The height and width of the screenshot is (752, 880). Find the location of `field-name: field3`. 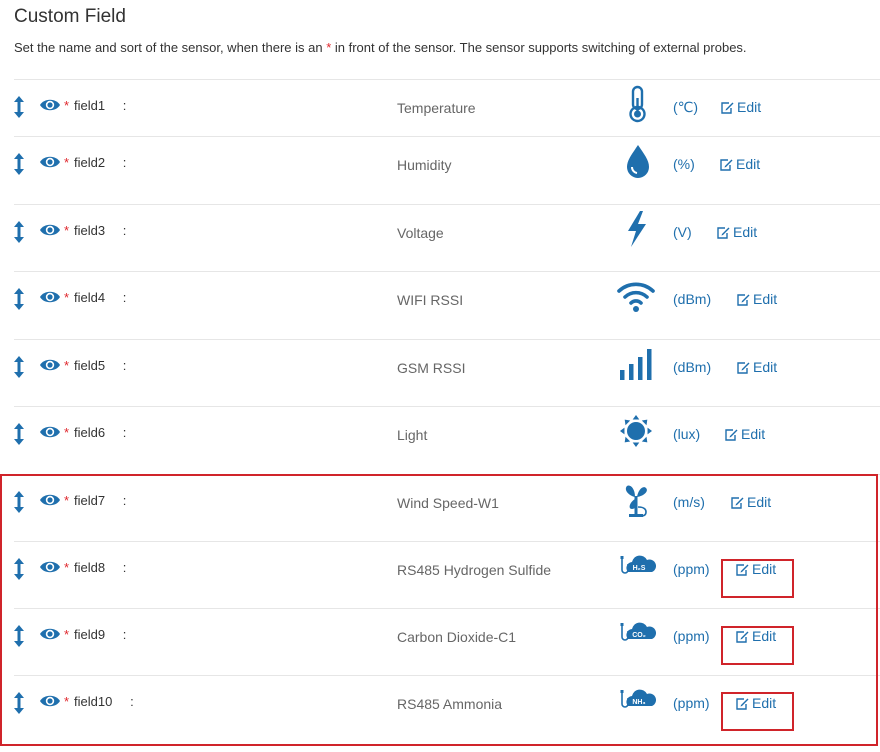

field-name: field3 is located at coordinates (90, 230).